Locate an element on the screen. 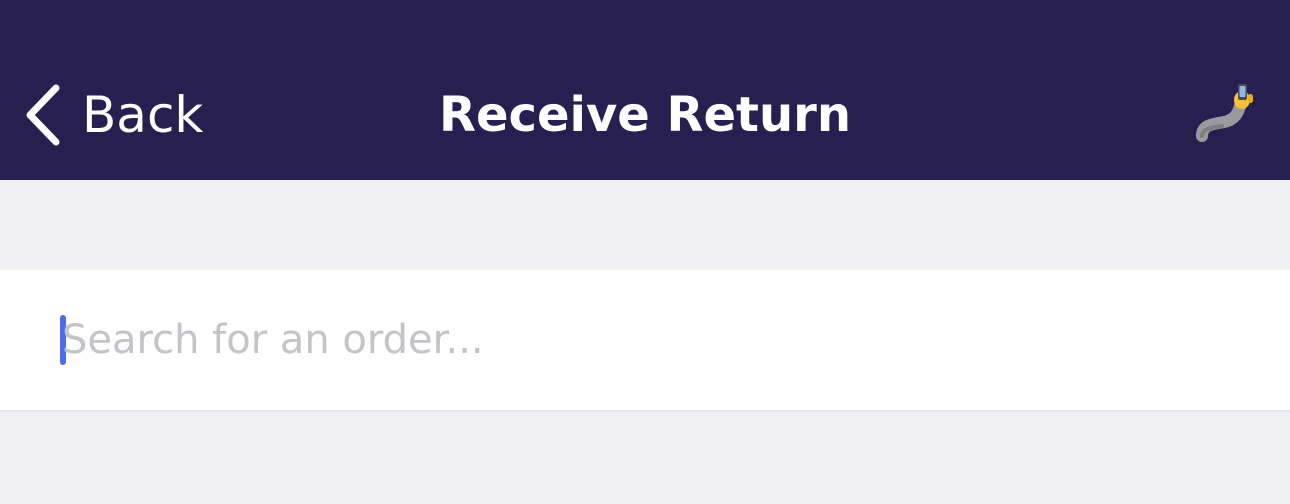 Image resolution: width=1290 pixels, height=504 pixels. chevron-left-icon is located at coordinates (43, 115).